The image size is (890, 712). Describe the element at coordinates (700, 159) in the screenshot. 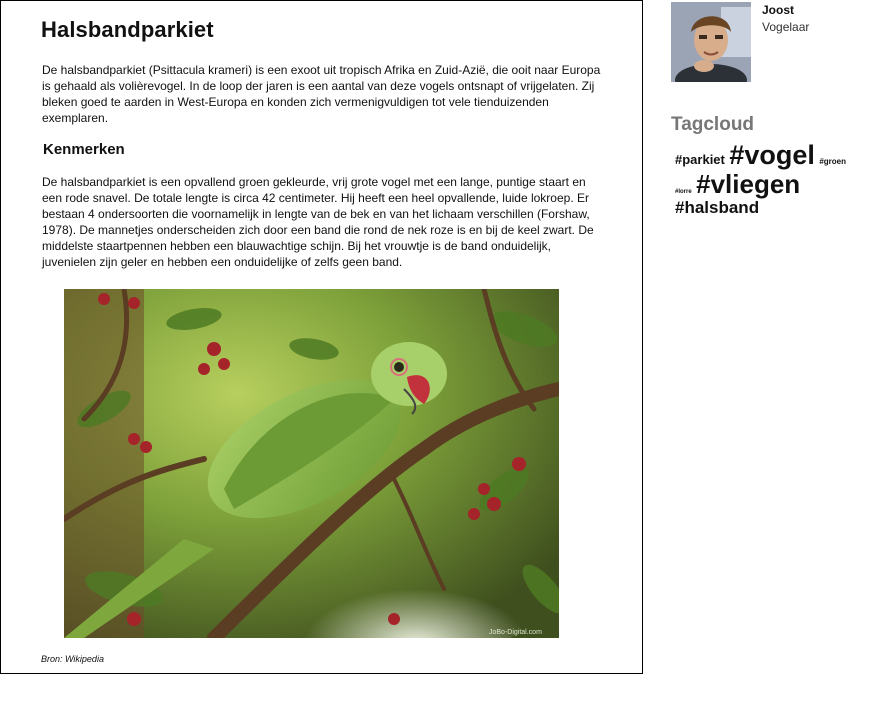

I see `tag-parkiet: #parkiet` at that location.